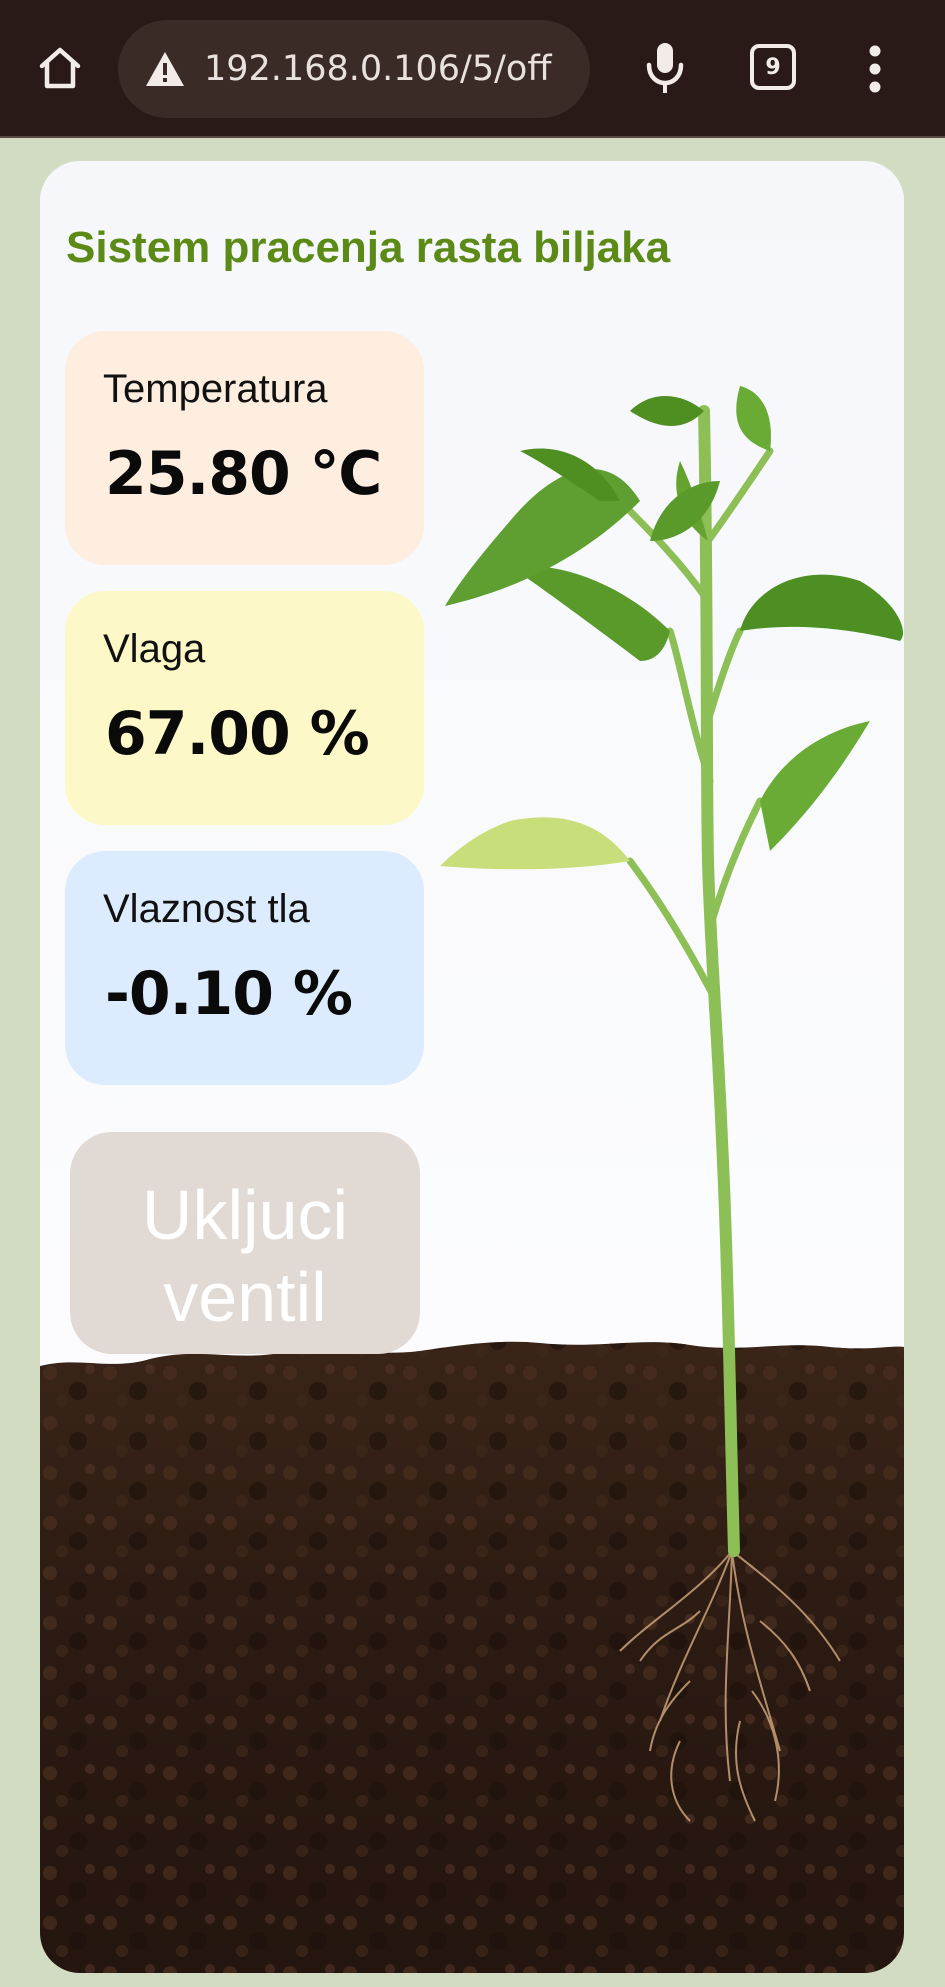 The width and height of the screenshot is (945, 1987). Describe the element at coordinates (229, 994) in the screenshot. I see `soil-moisture-value: -0.10 %` at that location.